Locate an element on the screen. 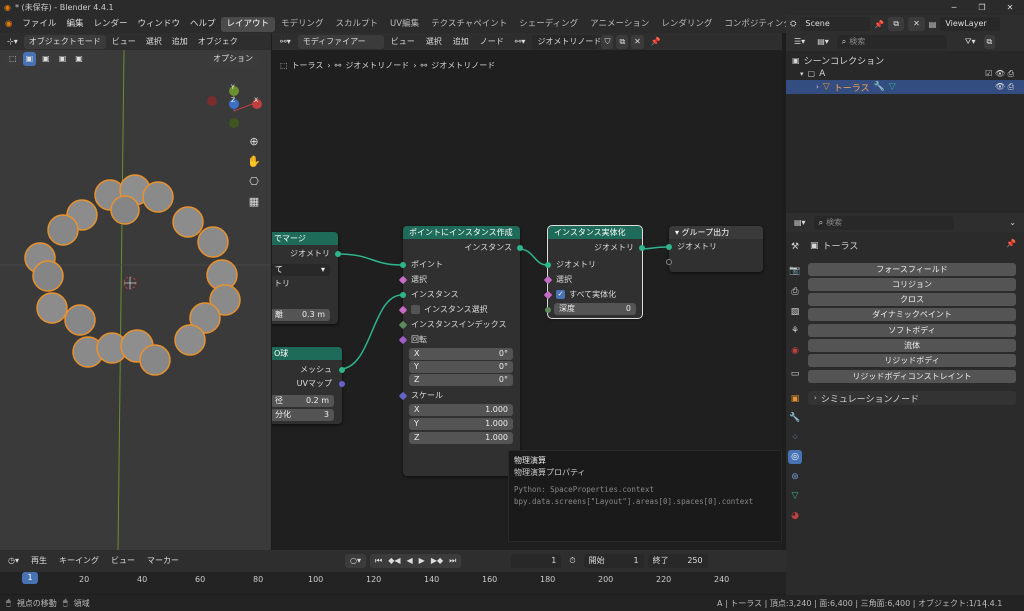  output-icon: ⎙ is located at coordinates (795, 292).